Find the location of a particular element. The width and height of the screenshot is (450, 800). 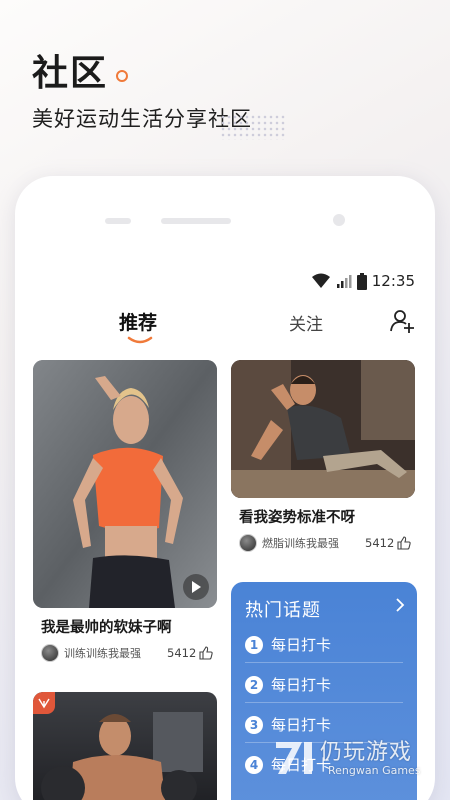

topic-number: 1 is located at coordinates (254, 644).